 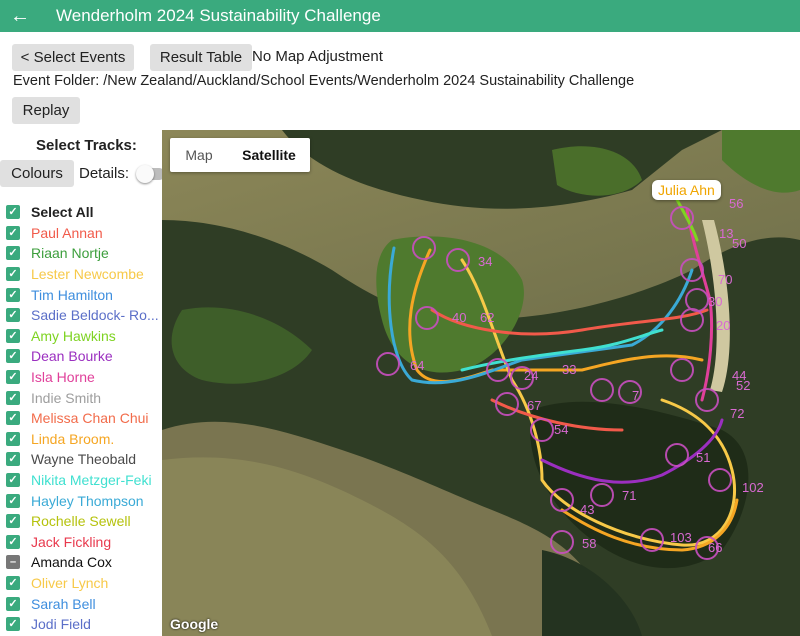 I want to click on track-name: Wayne Theobald, so click(x=84, y=459).